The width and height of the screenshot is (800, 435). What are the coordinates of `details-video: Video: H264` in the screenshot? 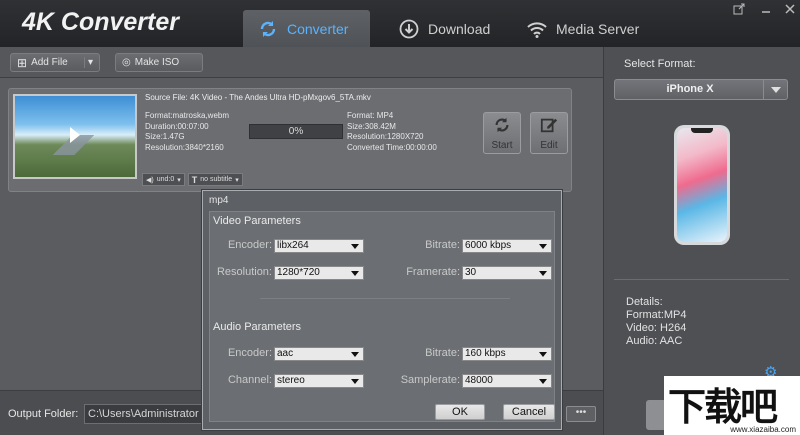 It's located at (656, 328).